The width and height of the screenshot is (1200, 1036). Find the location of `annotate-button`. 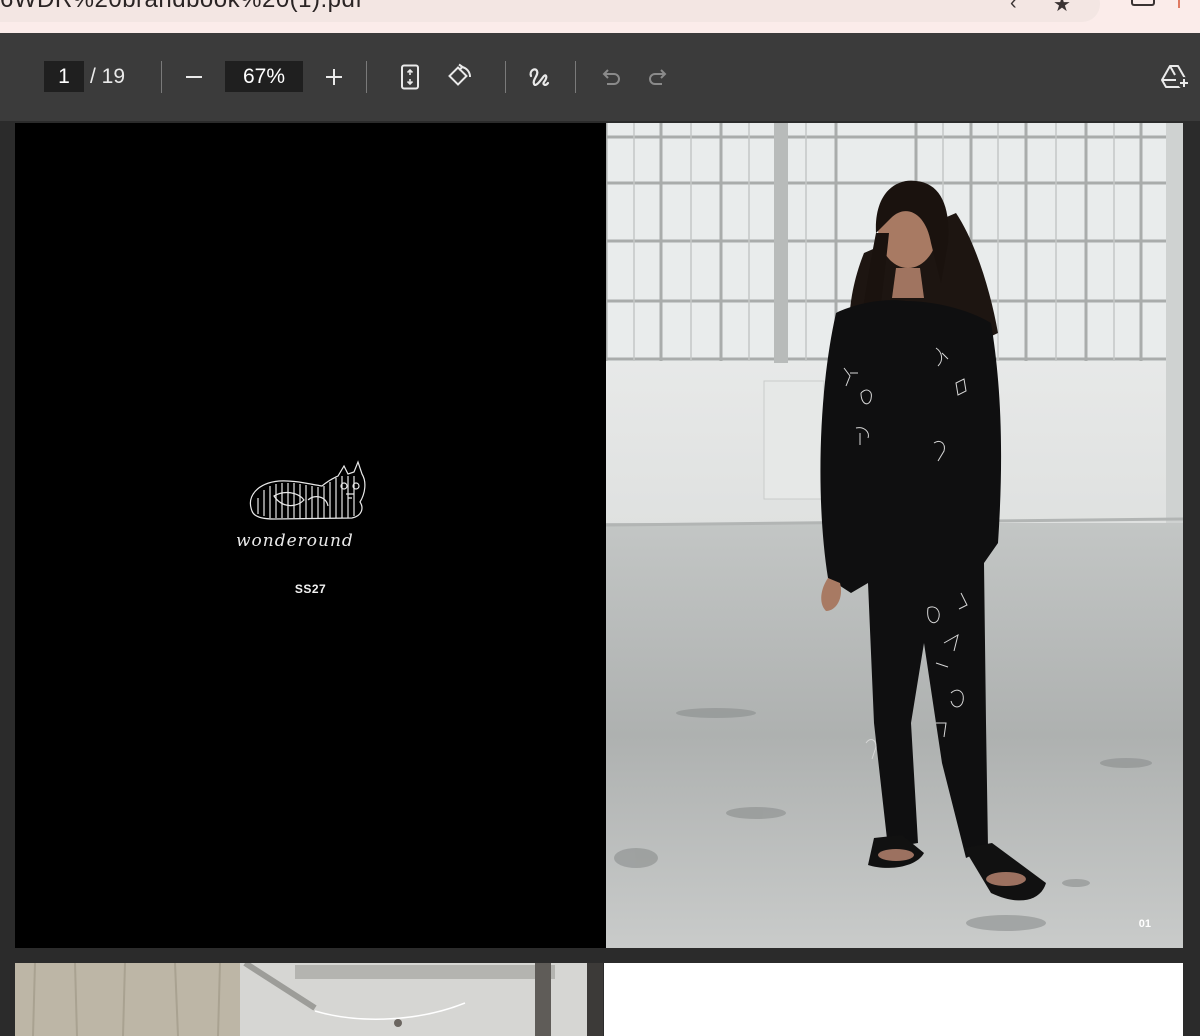

annotate-button is located at coordinates (539, 77).